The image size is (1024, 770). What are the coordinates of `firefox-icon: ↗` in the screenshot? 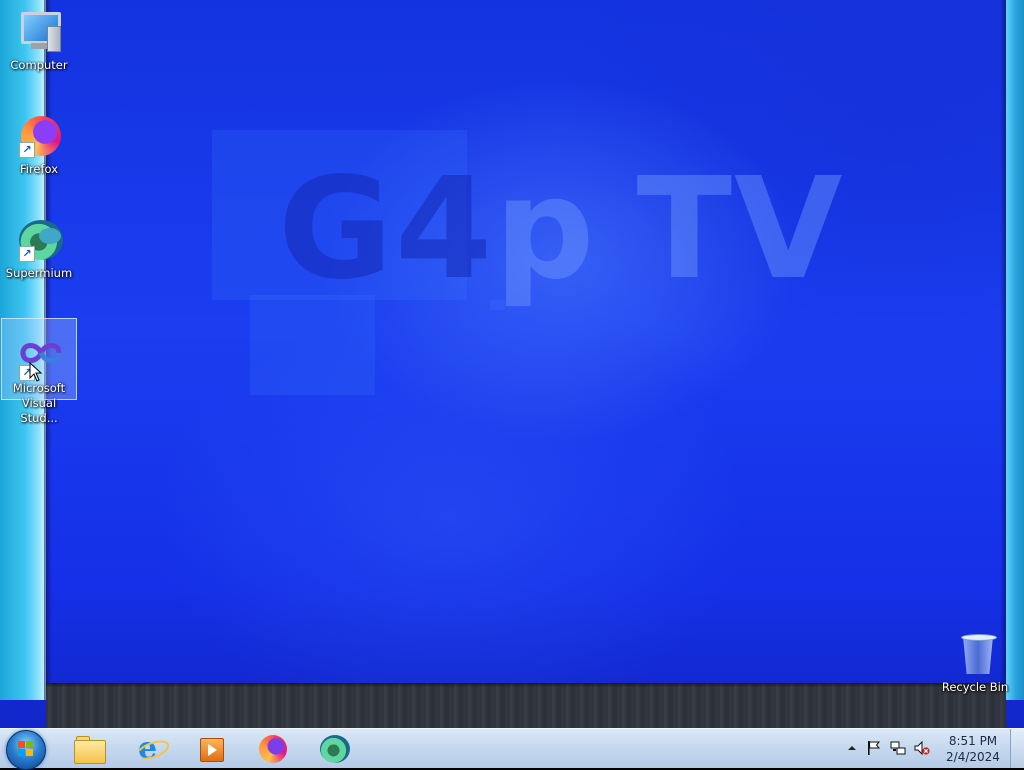 It's located at (39, 136).